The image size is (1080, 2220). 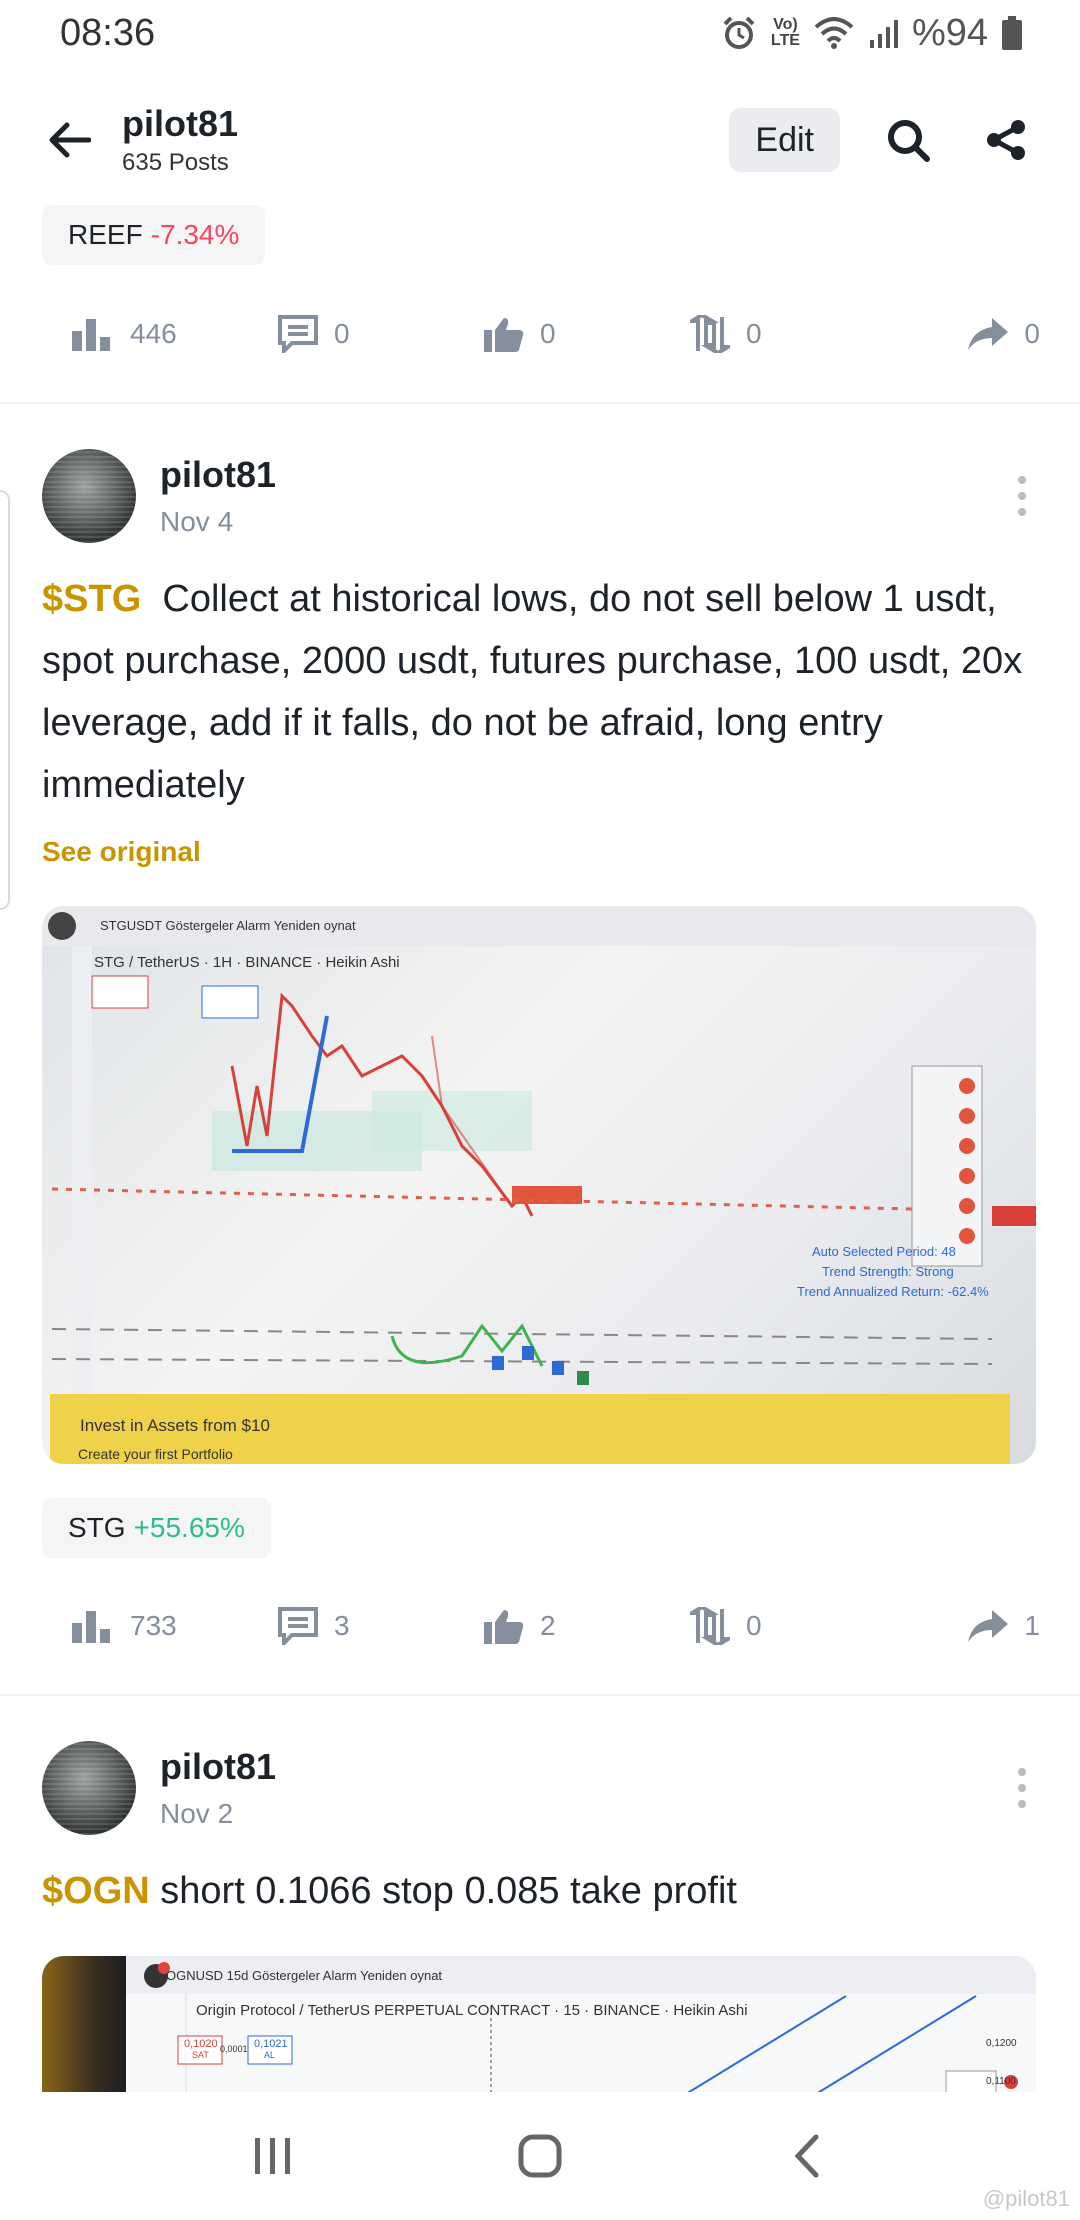 I want to click on post-divider, so click(x=540, y=403).